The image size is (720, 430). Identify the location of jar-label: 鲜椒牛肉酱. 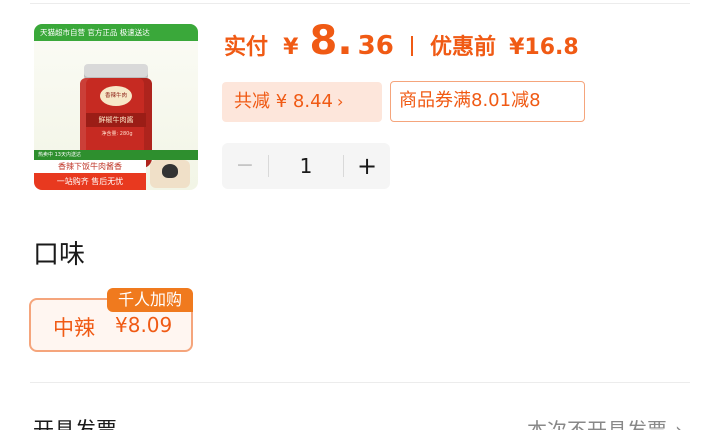
(116, 120).